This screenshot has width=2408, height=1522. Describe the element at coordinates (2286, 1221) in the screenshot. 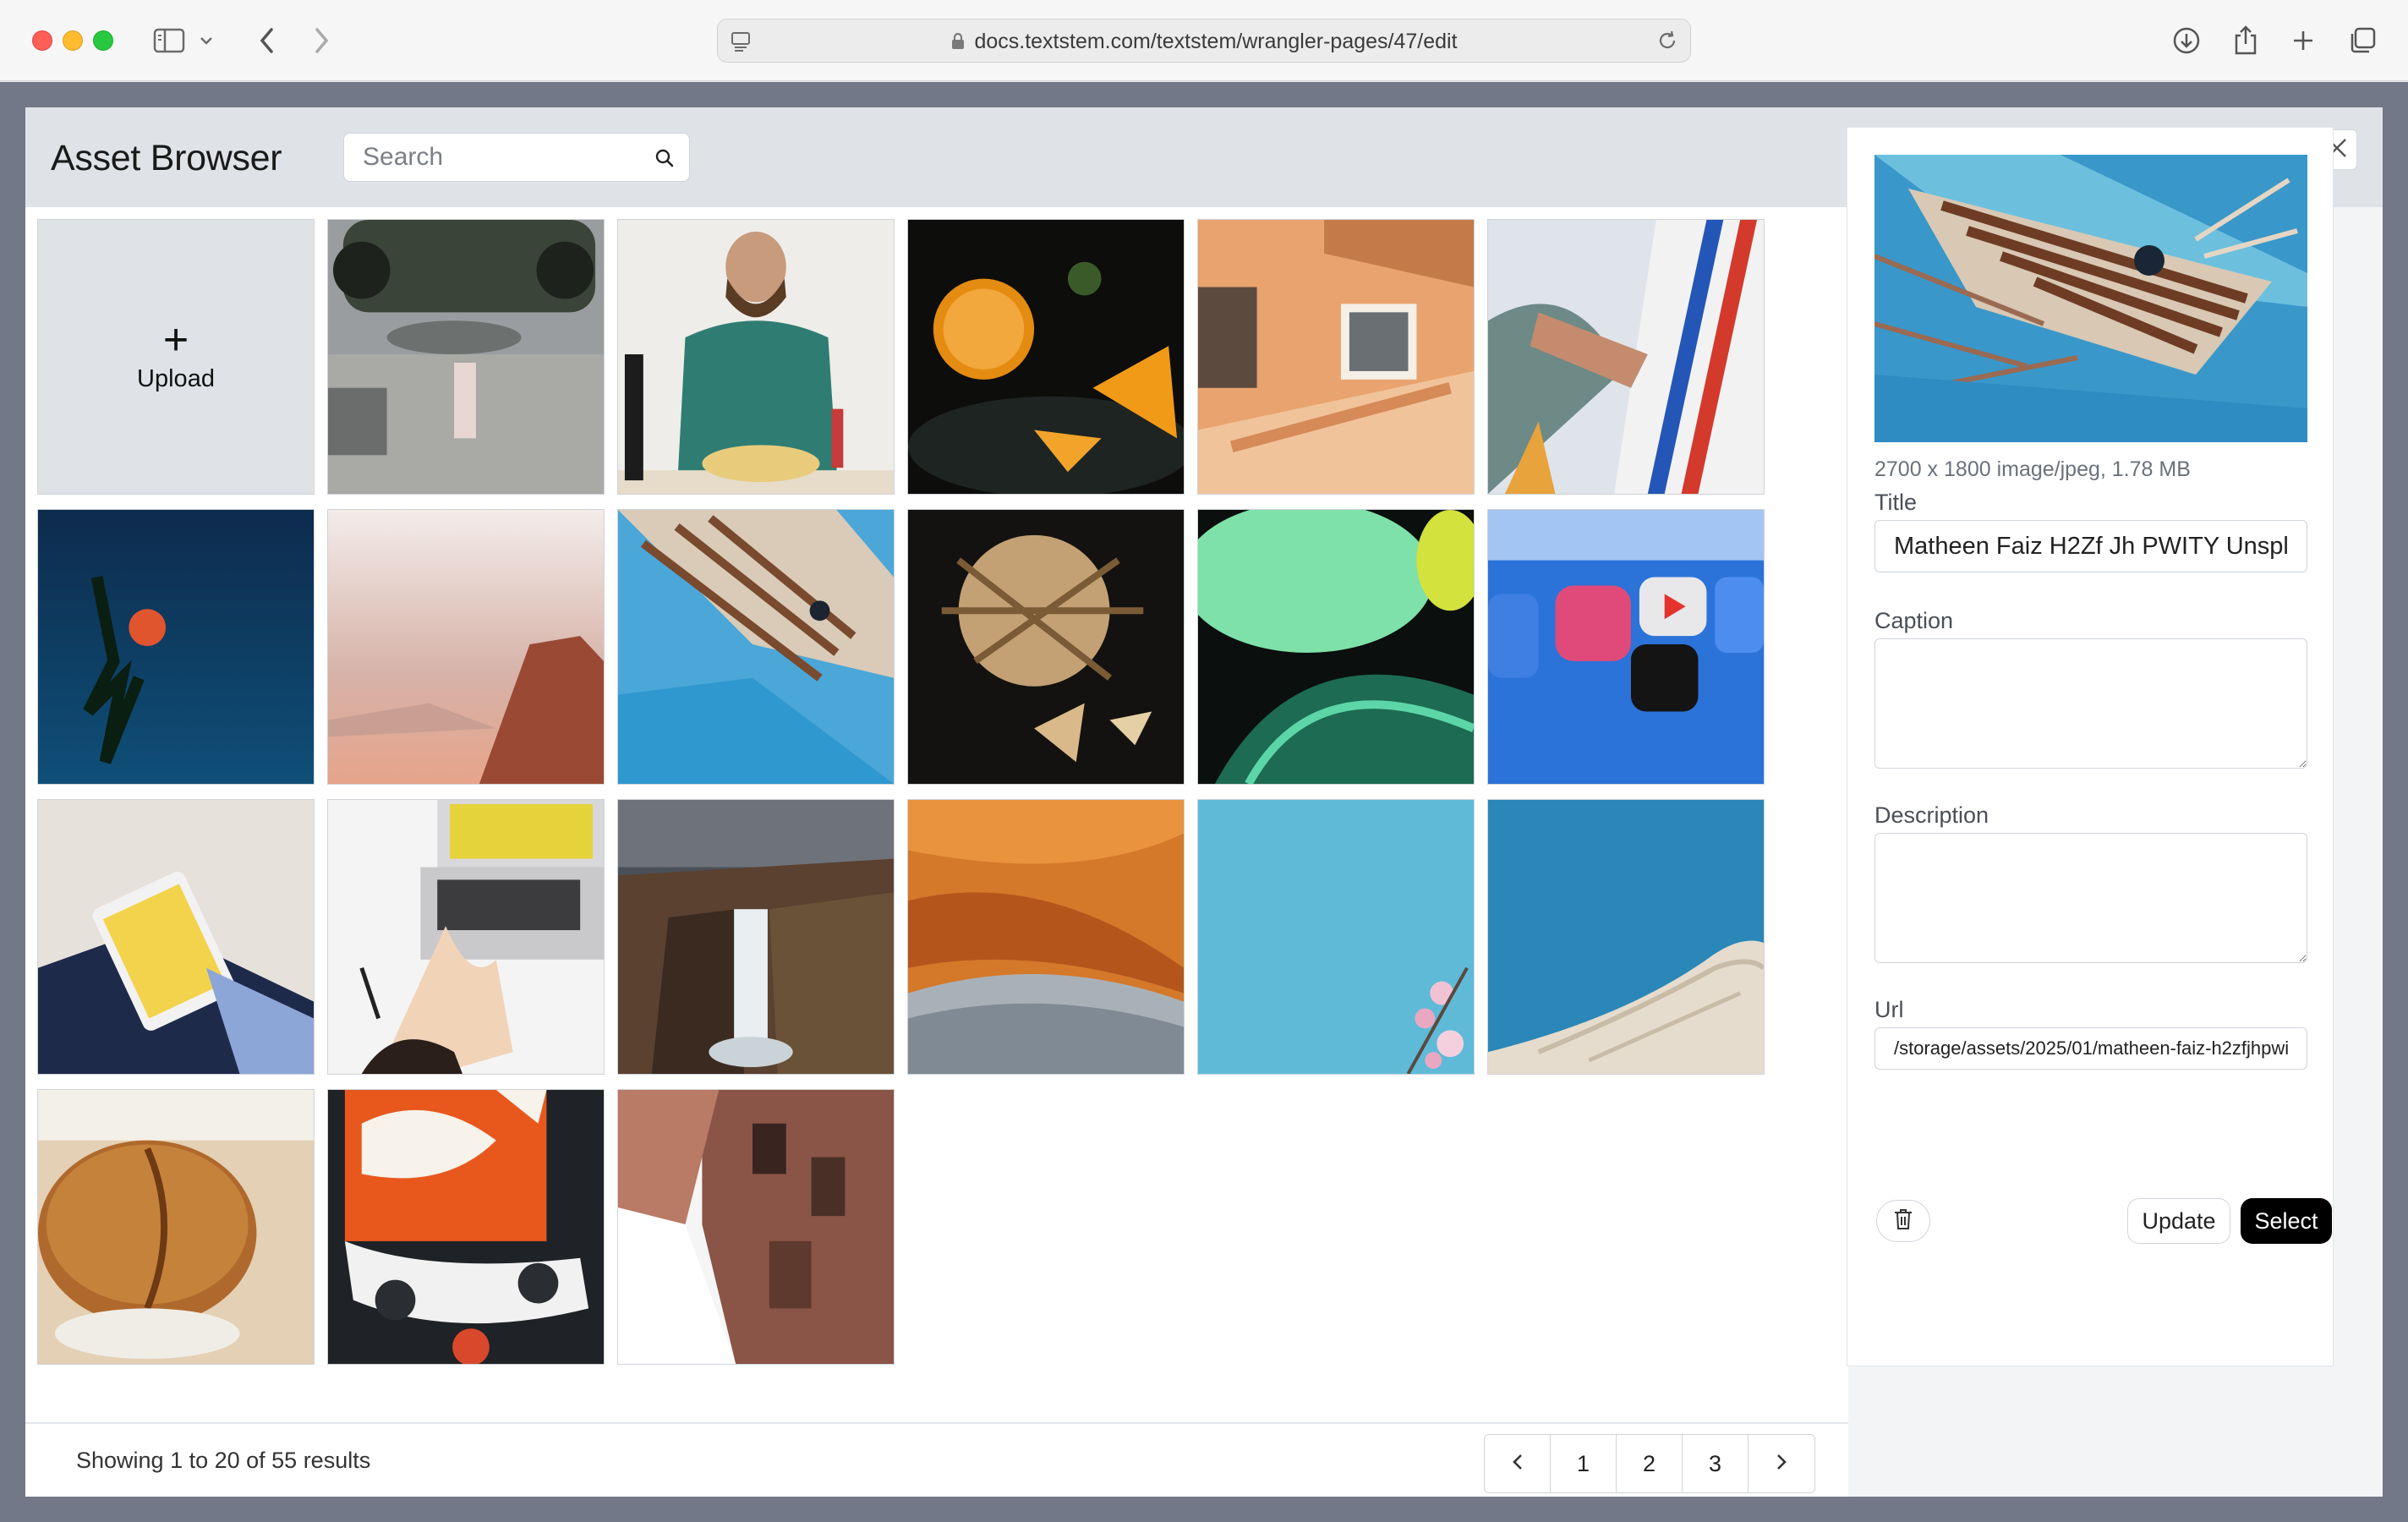

I see `select-button: Select` at that location.